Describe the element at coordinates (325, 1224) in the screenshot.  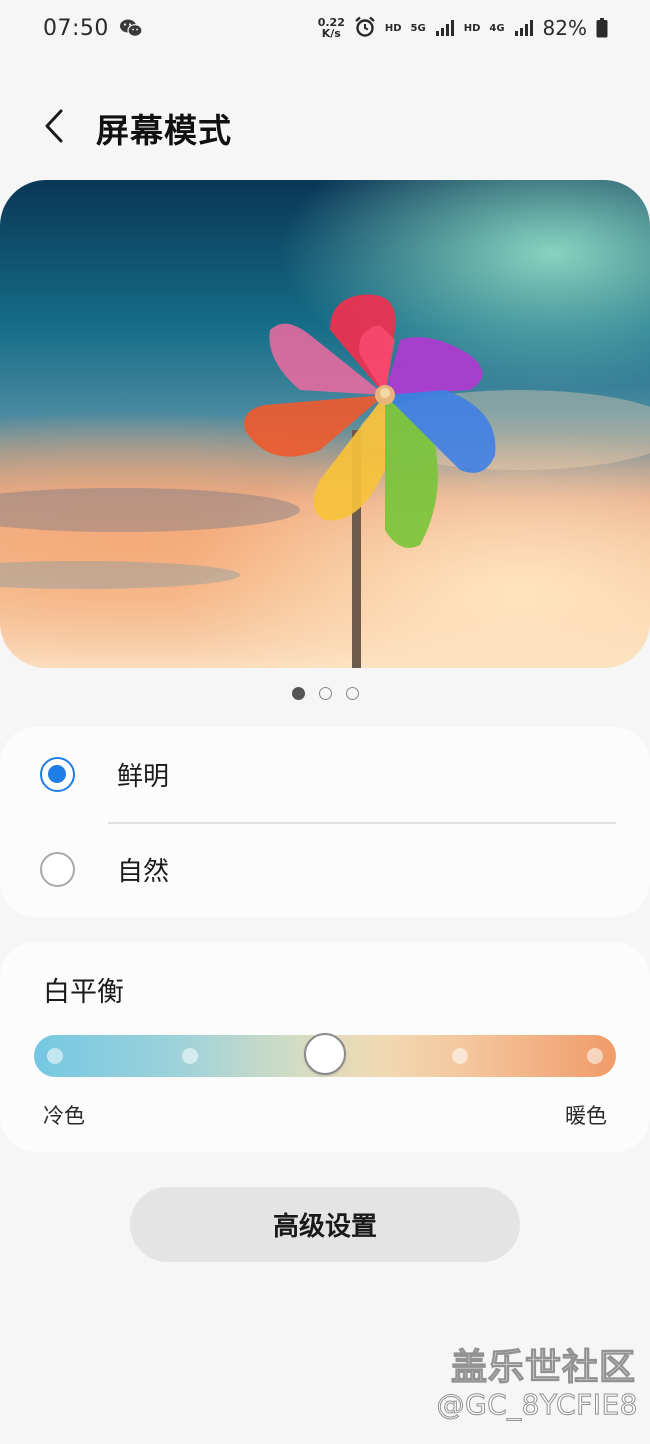
I see `advanced-settings-button: 高级设置` at that location.